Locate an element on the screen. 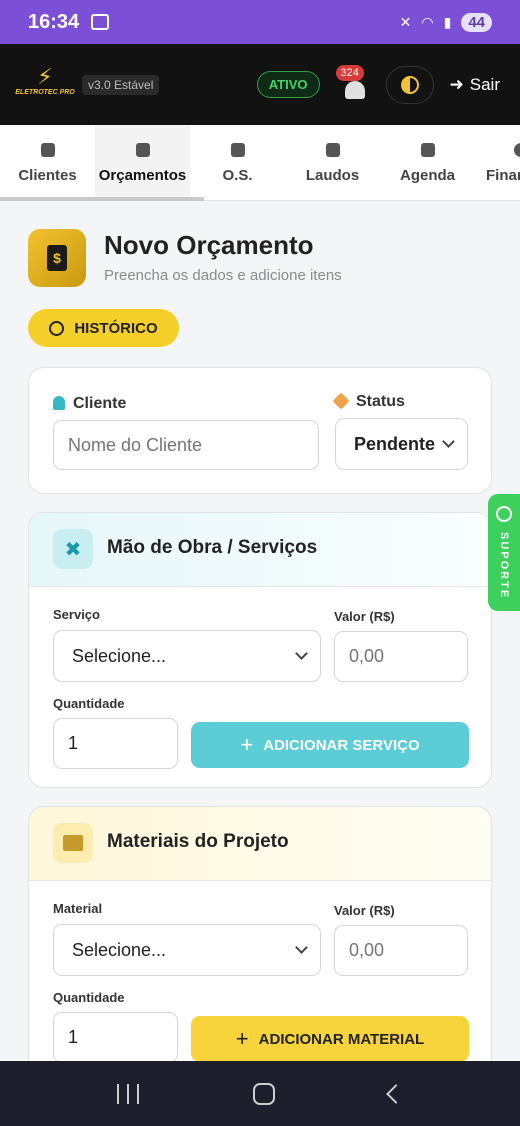  tools-badge: ✖ is located at coordinates (73, 549).